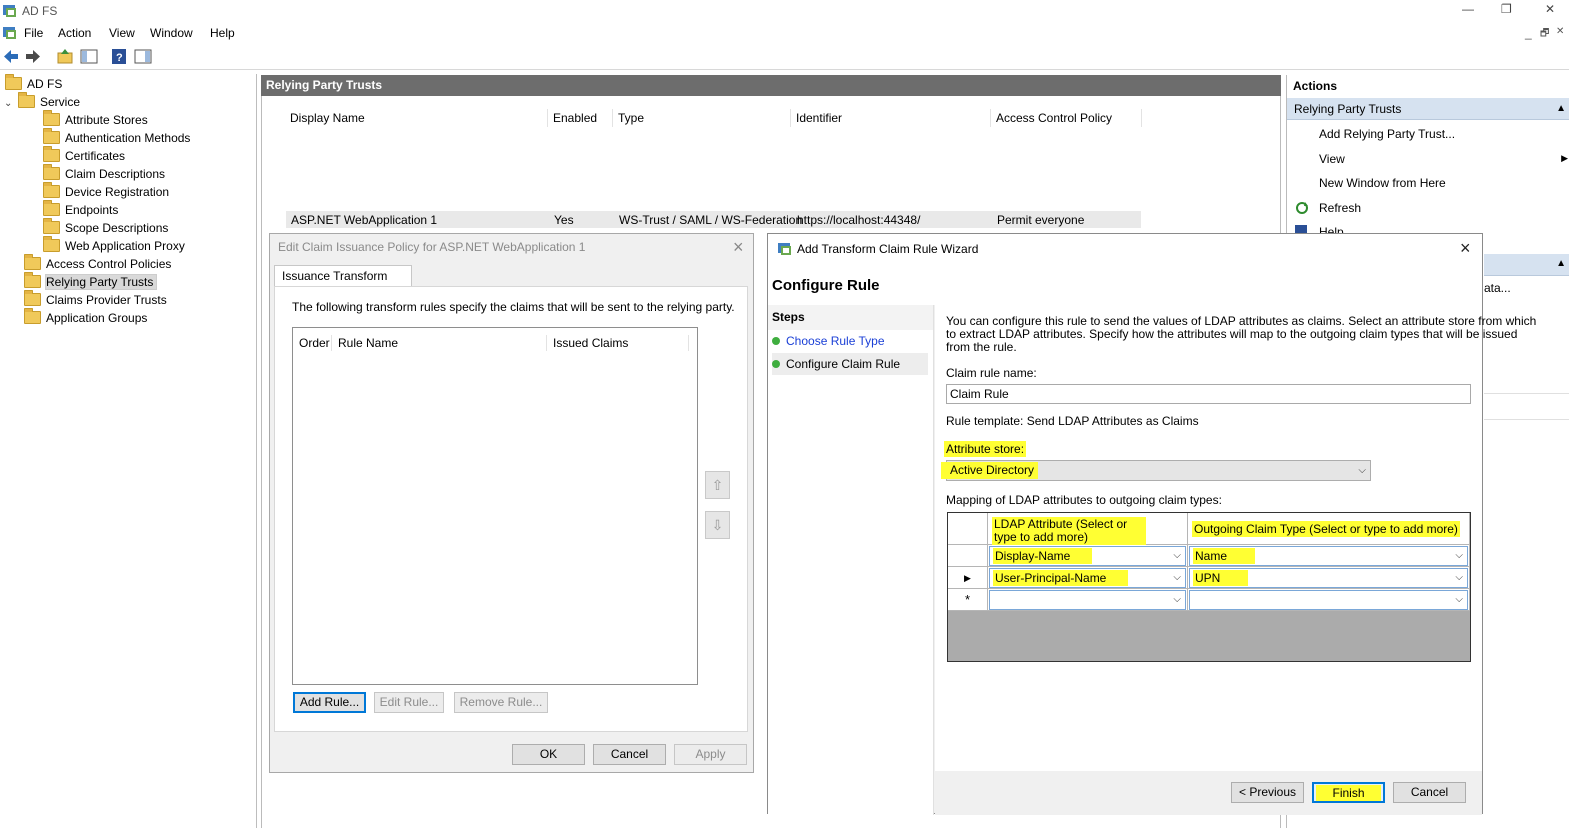 Image resolution: width=1569 pixels, height=828 pixels. I want to click on rp-type: WS-Trust / SAML / WS-Federation, so click(711, 220).